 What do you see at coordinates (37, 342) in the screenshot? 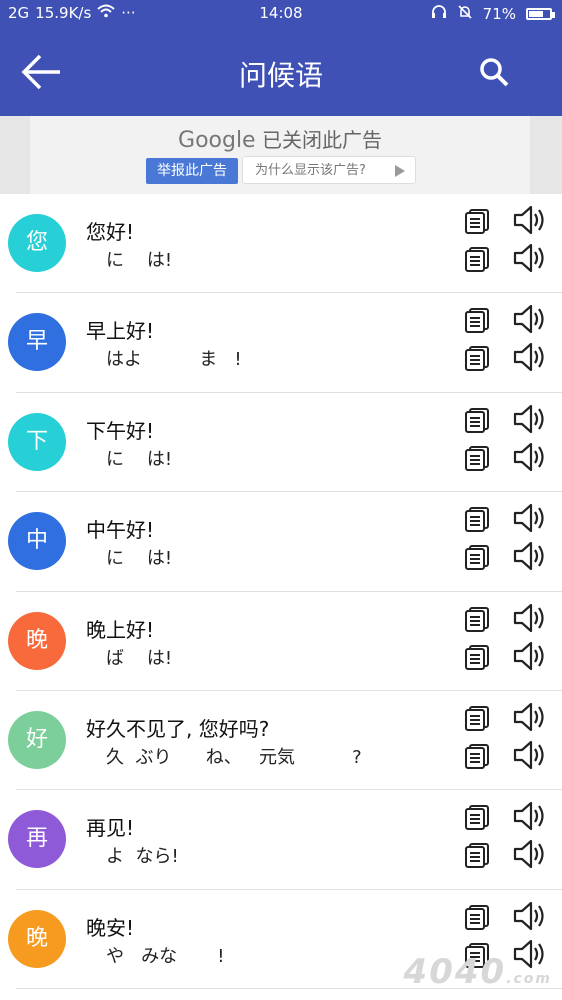
I see `avatar: 早` at bounding box center [37, 342].